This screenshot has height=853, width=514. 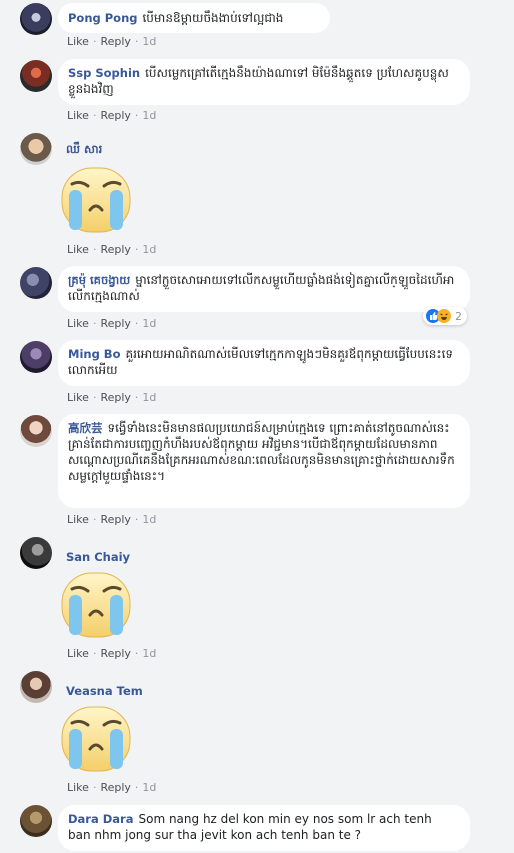 I want to click on comment-author-plain: Veasna Tem, so click(x=107, y=689).